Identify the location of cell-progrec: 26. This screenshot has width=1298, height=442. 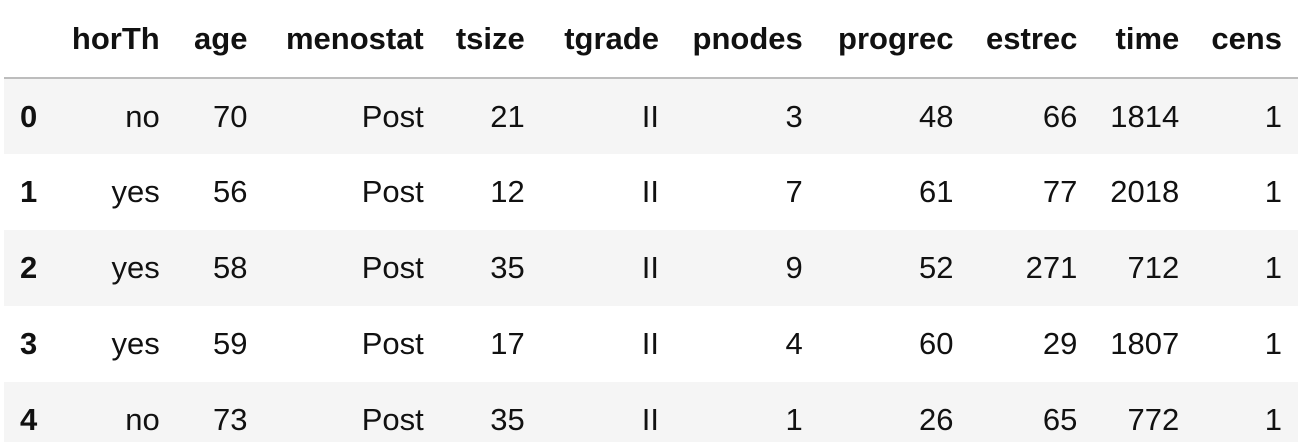
(936, 419).